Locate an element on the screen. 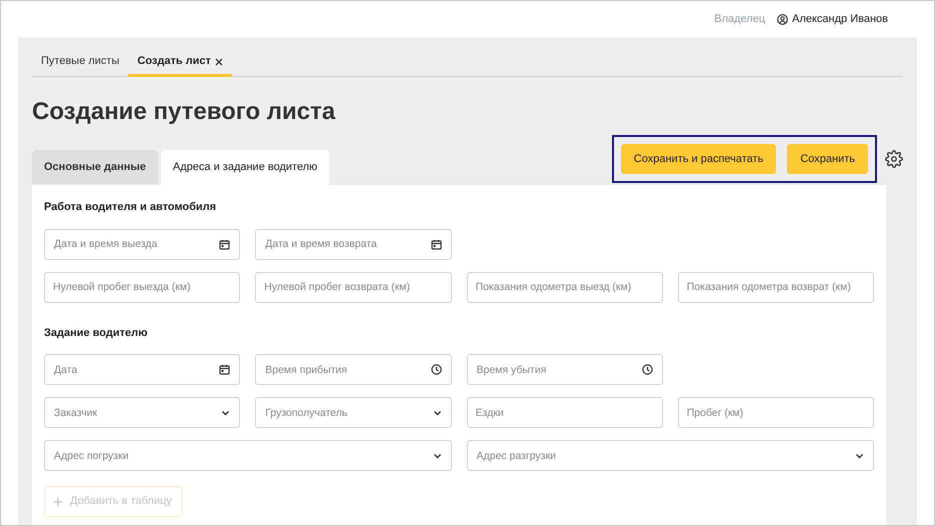 The width and height of the screenshot is (935, 526). user-name: Александр Иванов is located at coordinates (840, 19).